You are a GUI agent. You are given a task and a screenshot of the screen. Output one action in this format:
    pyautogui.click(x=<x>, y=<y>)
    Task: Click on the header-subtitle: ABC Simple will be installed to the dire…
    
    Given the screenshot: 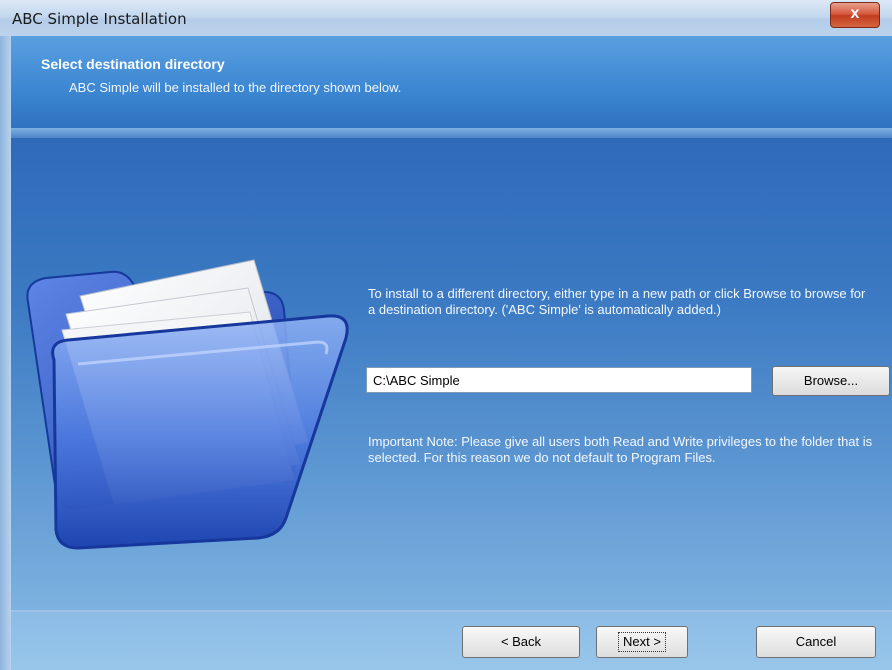 What is the action you would take?
    pyautogui.click(x=235, y=87)
    